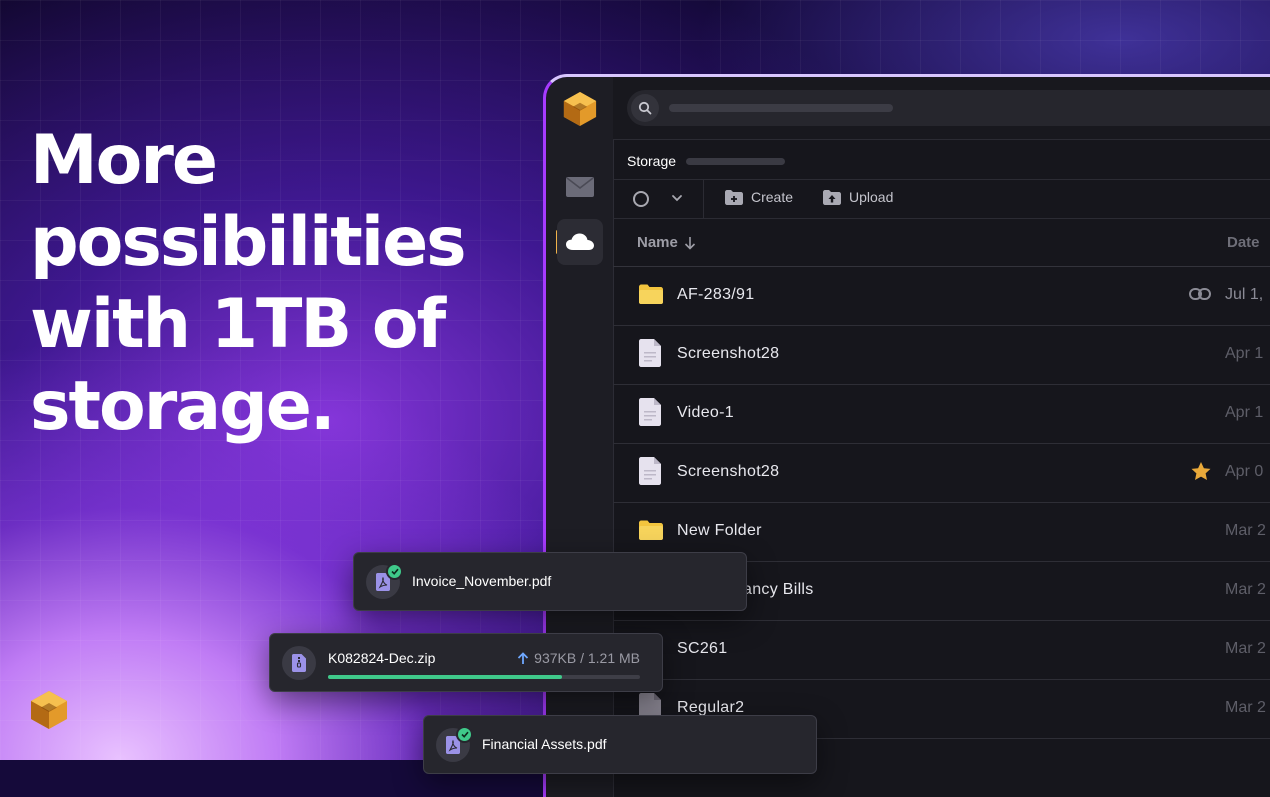 This screenshot has height=797, width=1270. I want to click on table-row: SC261 Mar 2, so click(941, 650).